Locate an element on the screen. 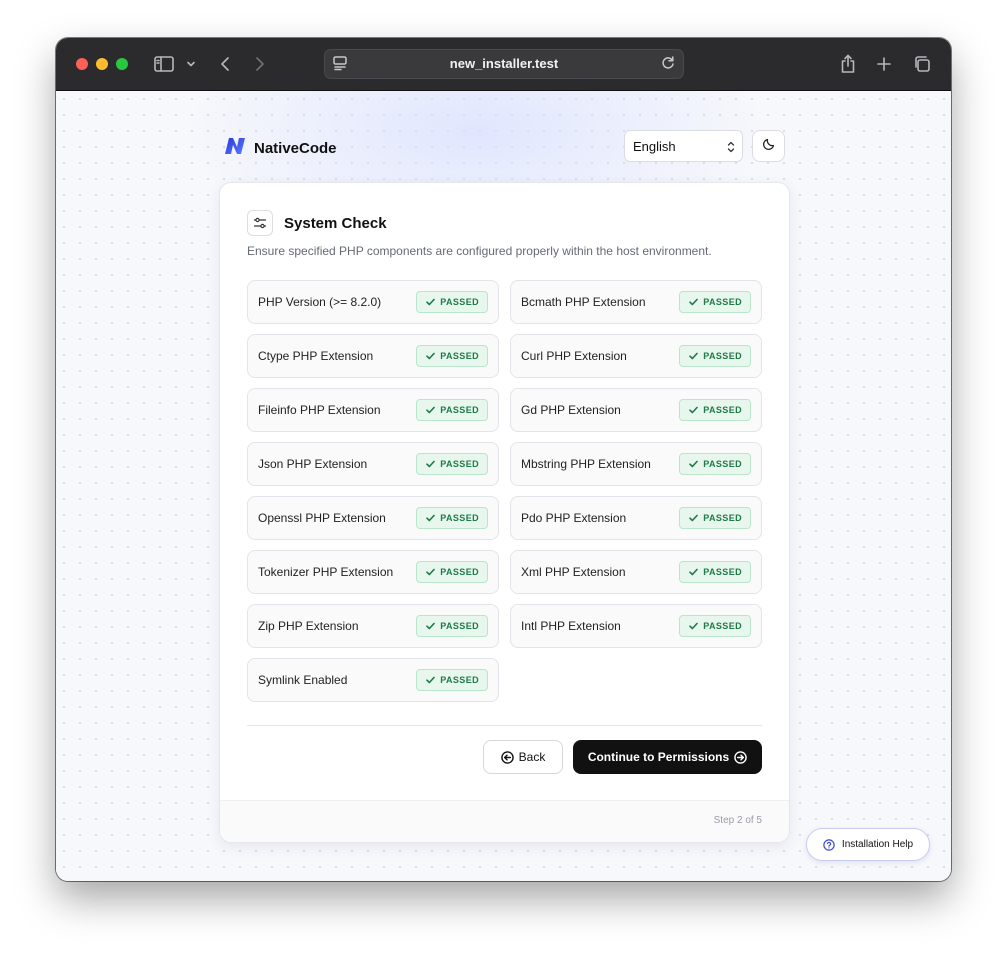  chevron-down-icon is located at coordinates (191, 64).